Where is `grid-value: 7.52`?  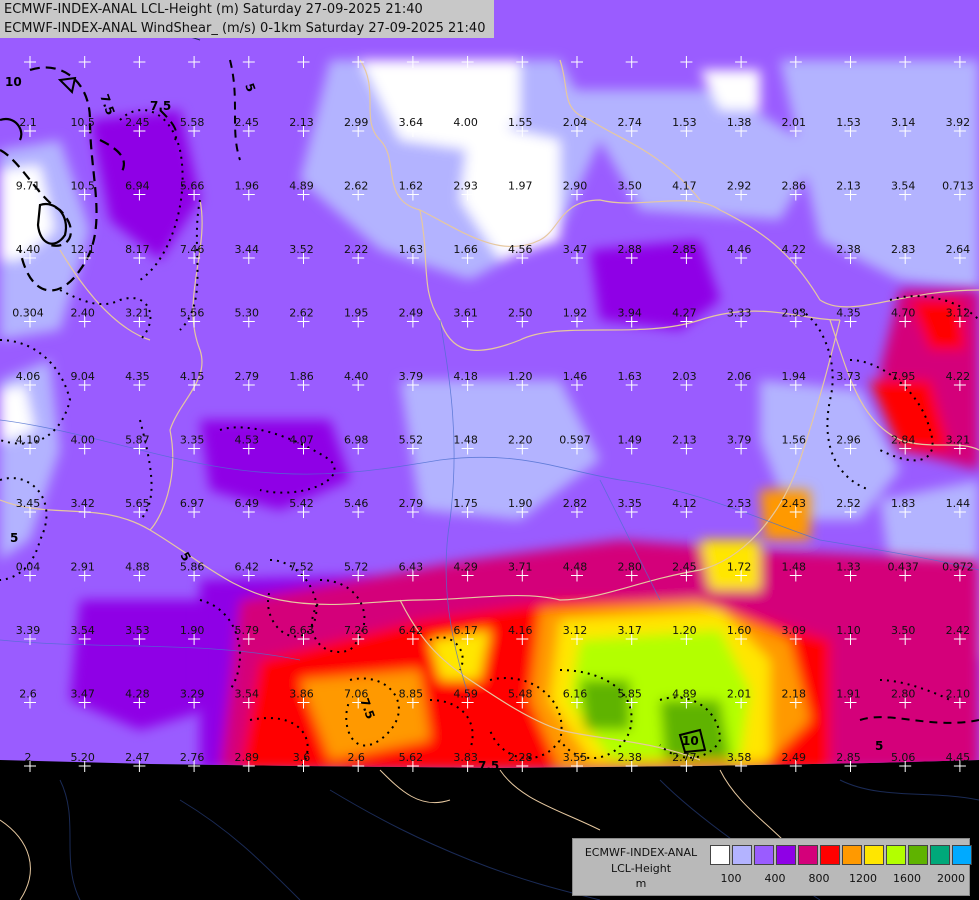
grid-value: 7.52 is located at coordinates (301, 567).